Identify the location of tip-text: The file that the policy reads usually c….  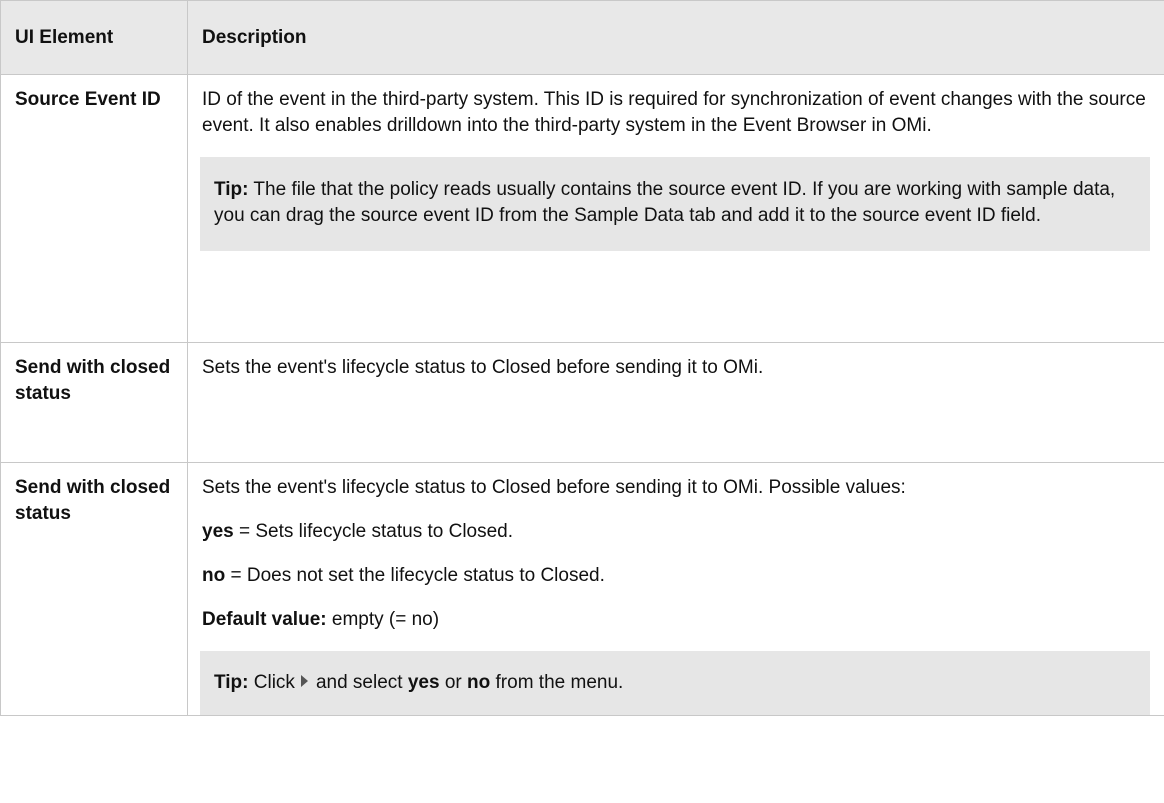
(665, 202).